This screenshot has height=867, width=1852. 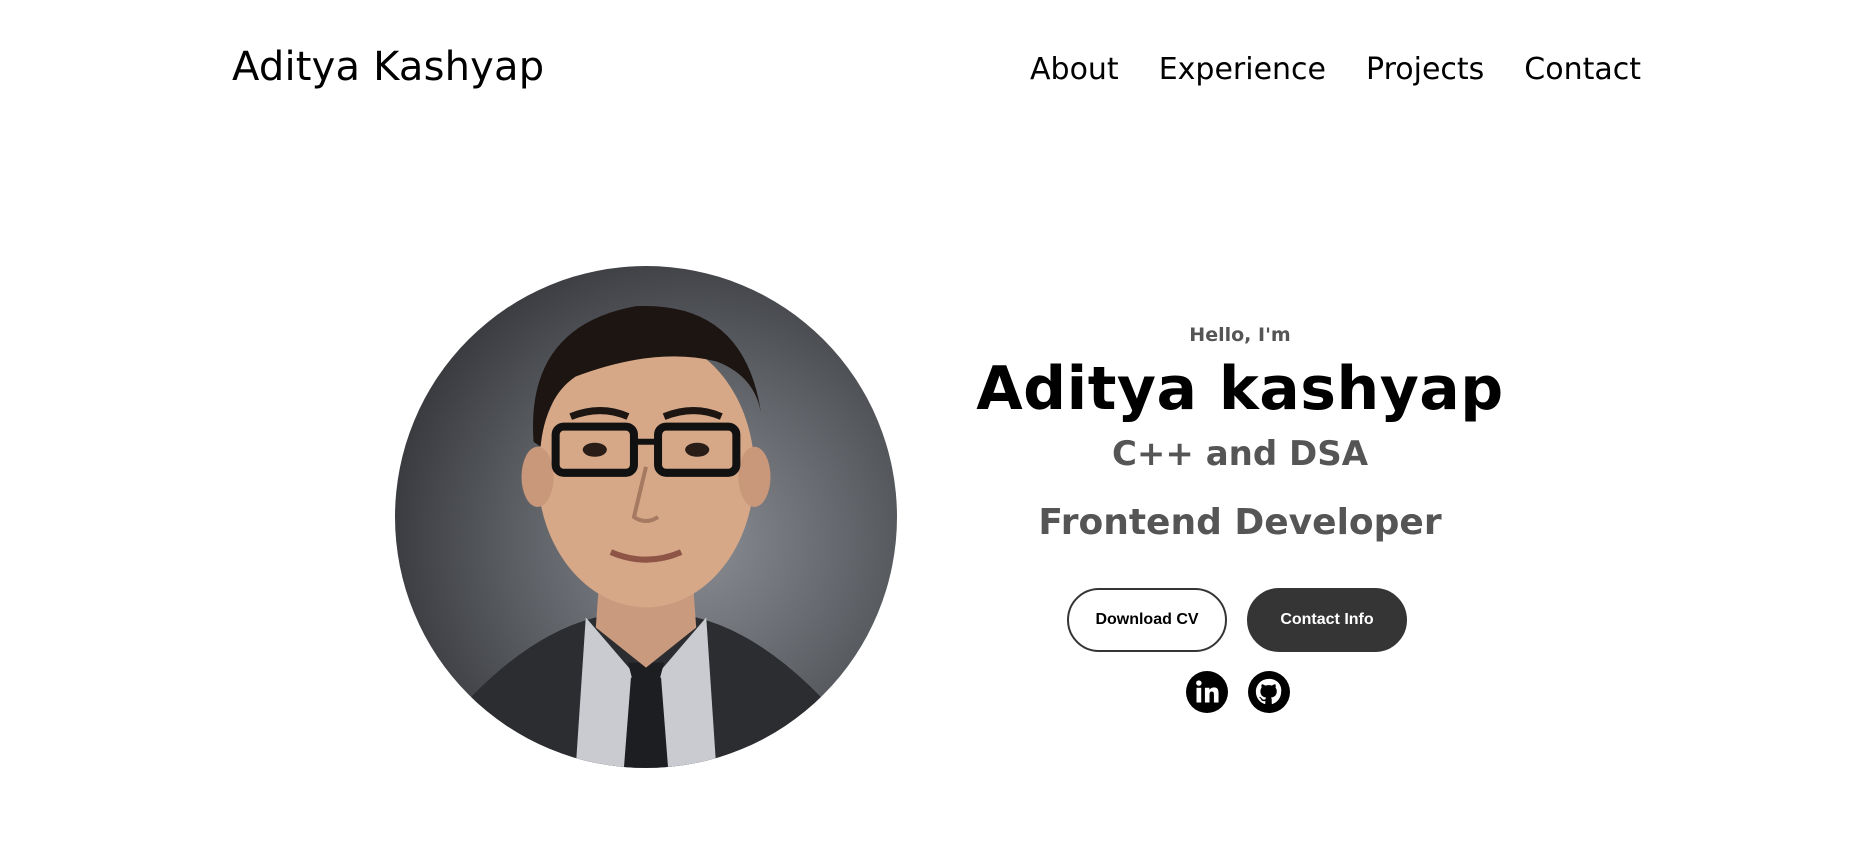 I want to click on hero-role-primary: C++ and DSA, so click(x=1240, y=454).